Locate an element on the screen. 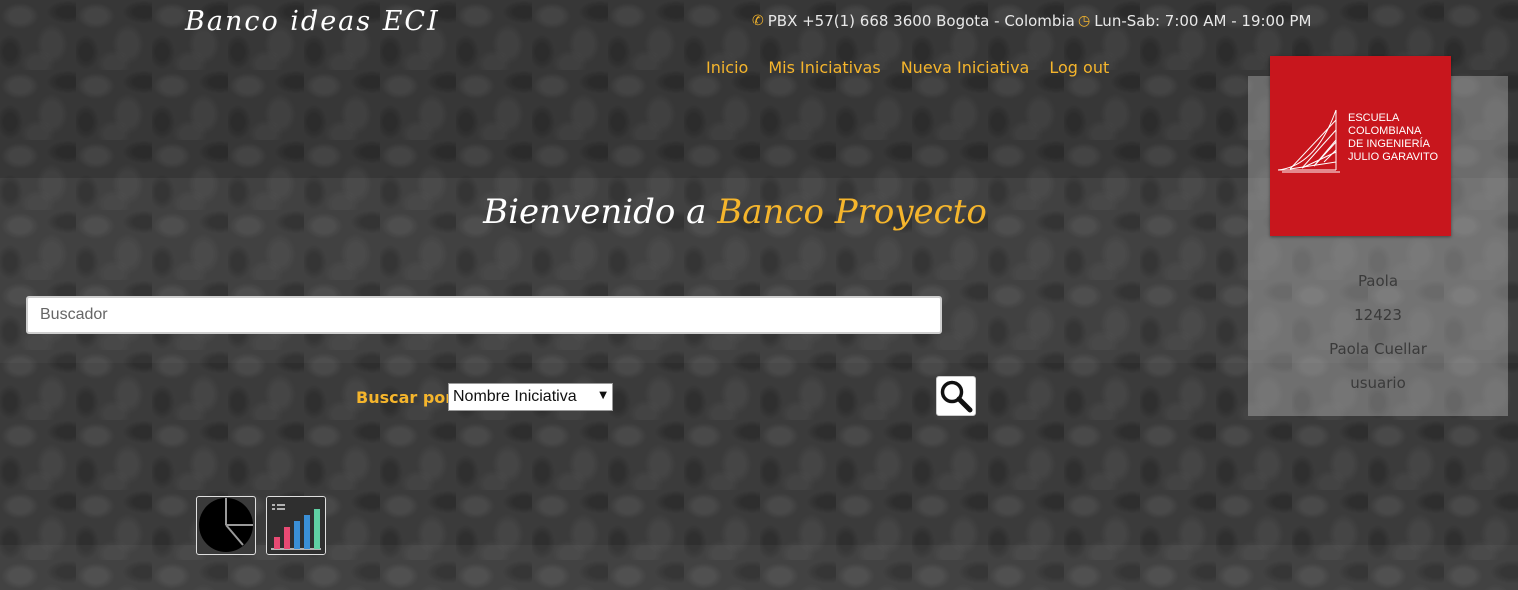 This screenshot has height=590, width=1518. user-info: Paola 12423 Paola Cuellar usuario is located at coordinates (1378, 332).